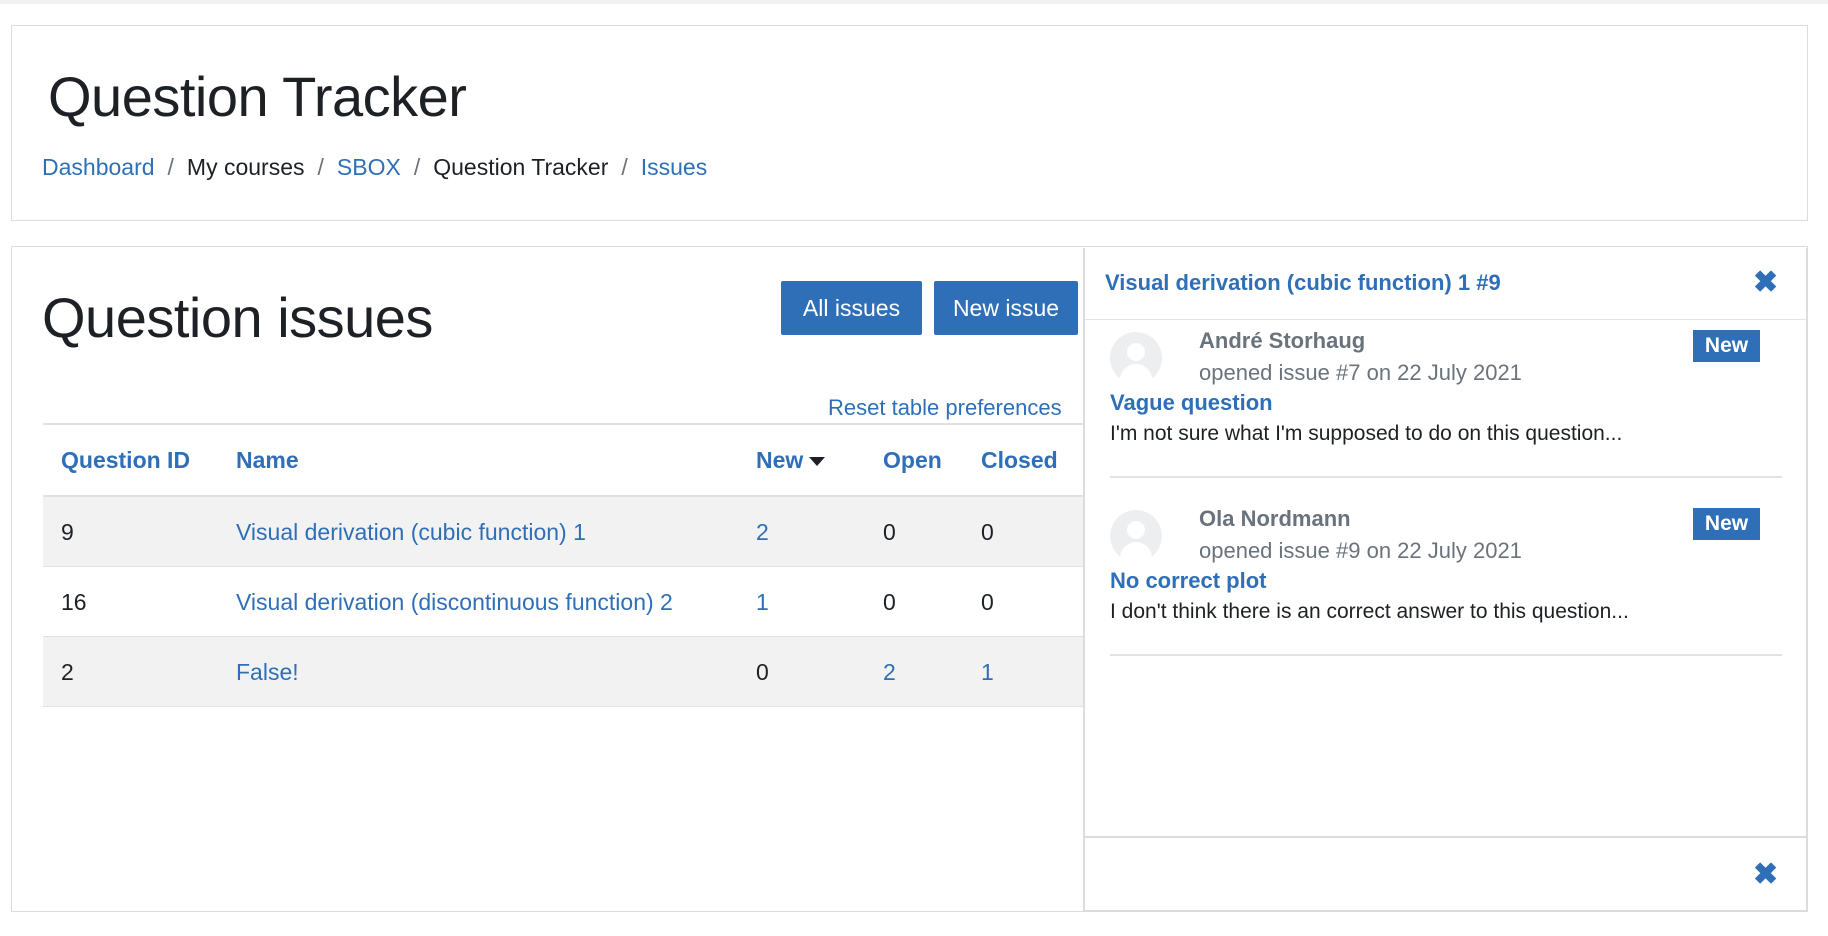  Describe the element at coordinates (98, 167) in the screenshot. I see `breadcrumb-dashboard: Dashboard` at that location.